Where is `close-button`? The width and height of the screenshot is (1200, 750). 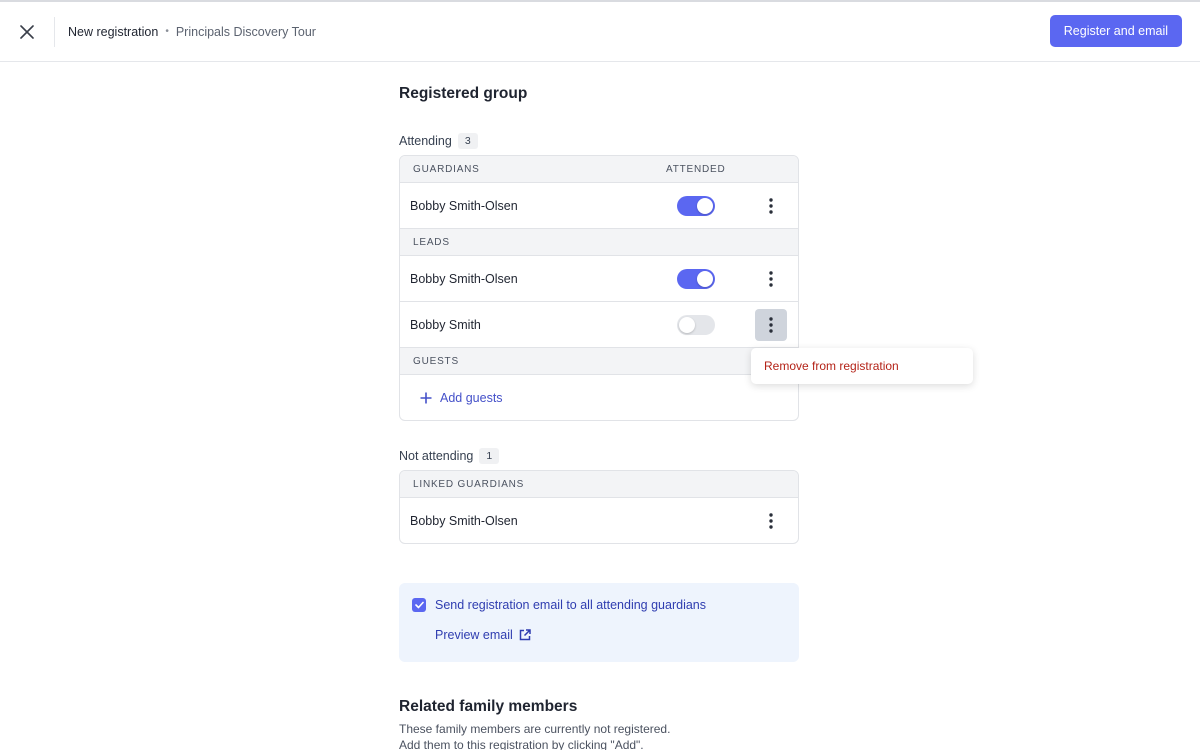 close-button is located at coordinates (27, 32).